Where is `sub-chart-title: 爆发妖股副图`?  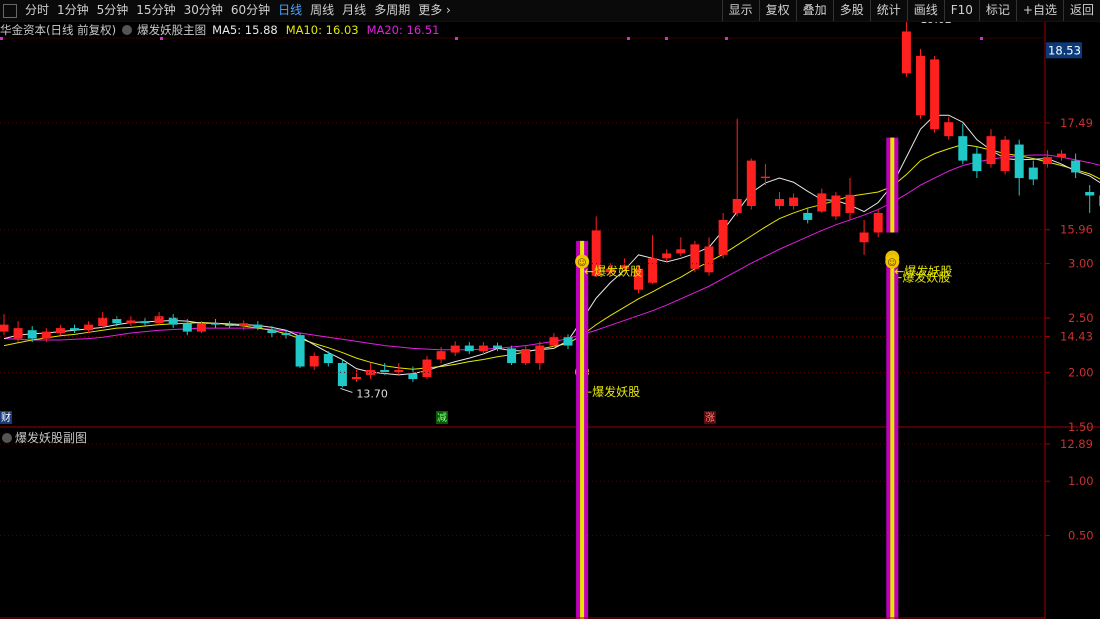
sub-chart-title: 爆发妖股副图 is located at coordinates (51, 437).